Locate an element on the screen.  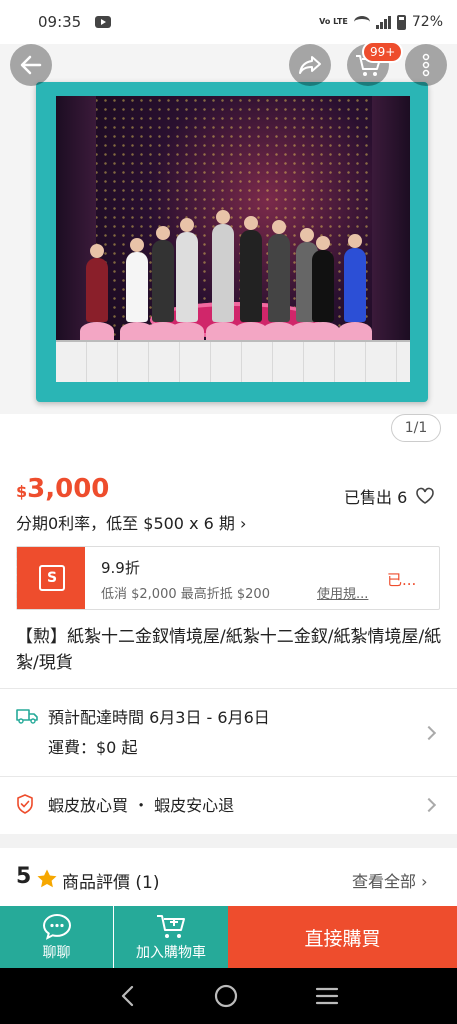
guarantee-row: 蝦皮放心買 ・ 蝦皮安心退 is located at coordinates (229, 805).